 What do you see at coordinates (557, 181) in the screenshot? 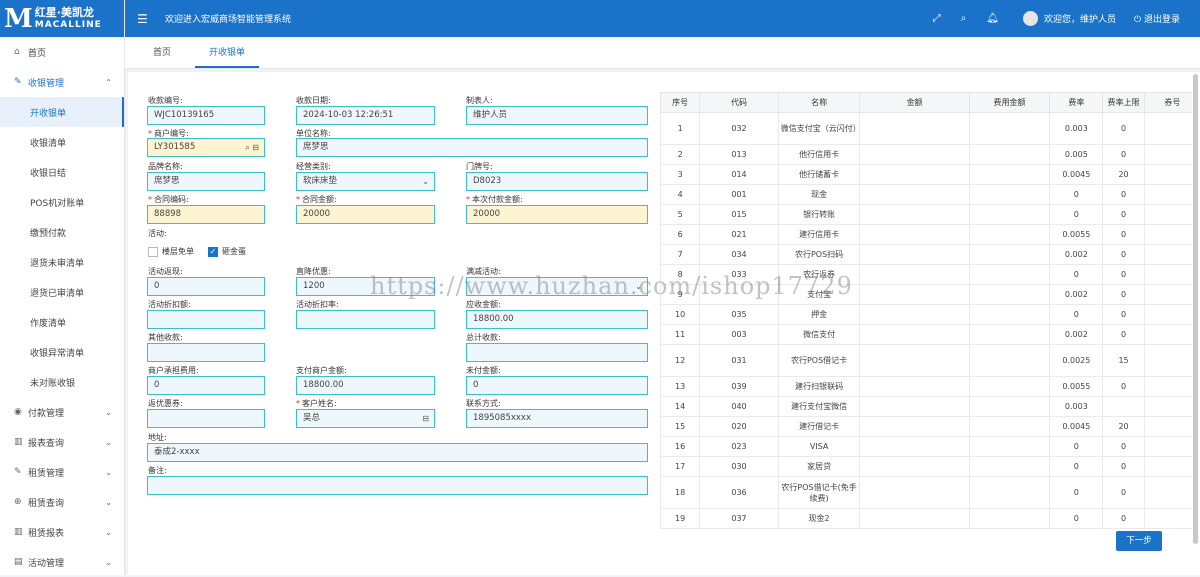
I see `door-no-field: D8023` at bounding box center [557, 181].